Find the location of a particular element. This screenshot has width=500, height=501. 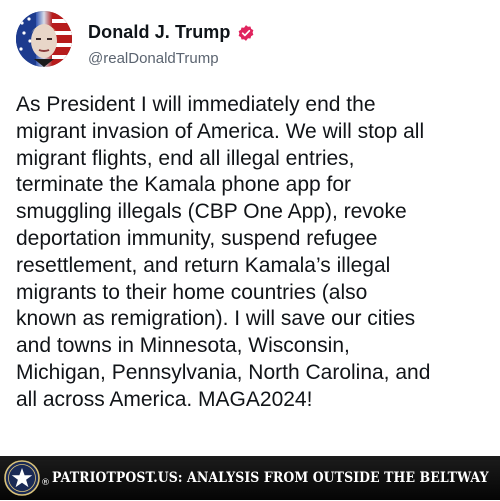

avatar is located at coordinates (44, 39).